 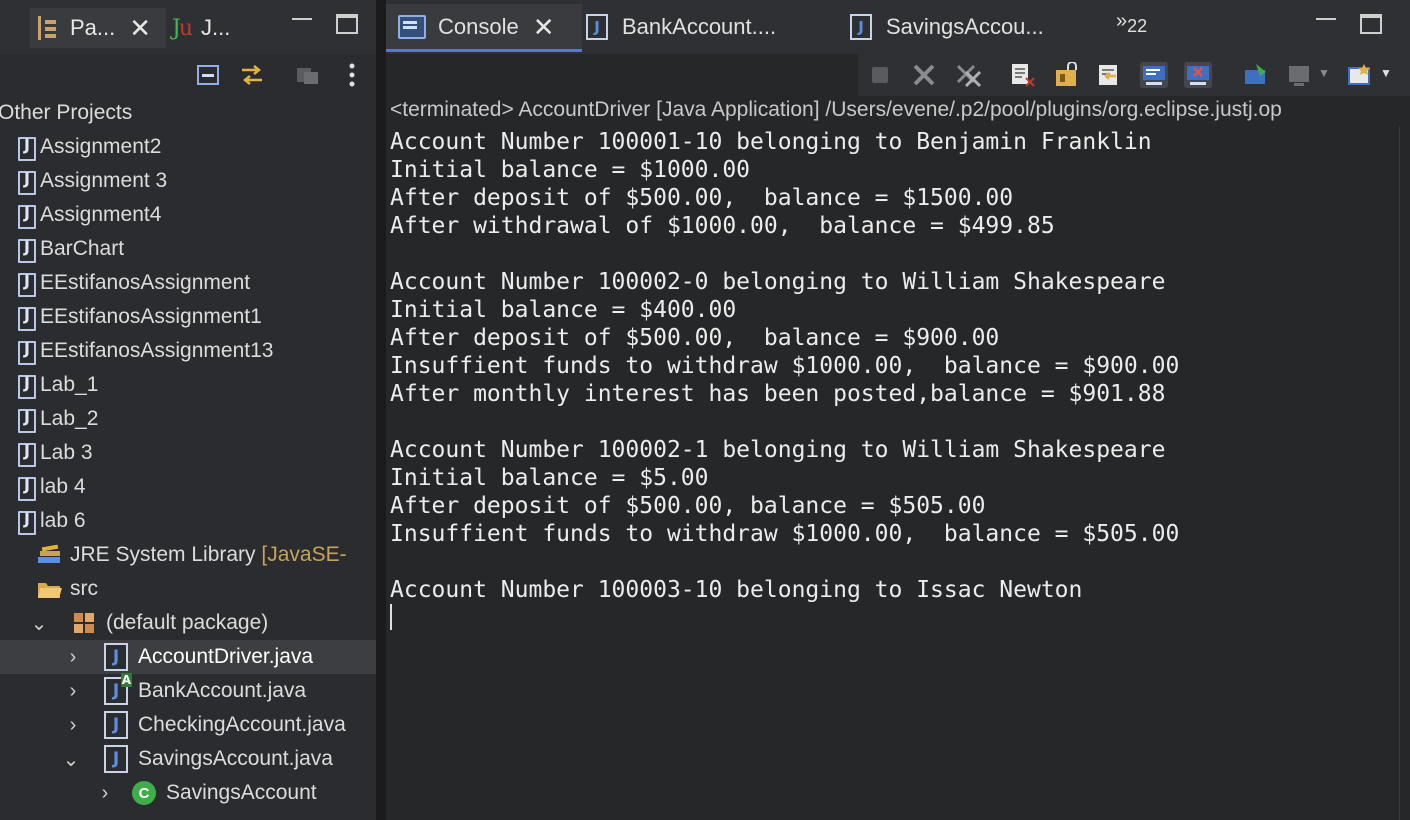 I want to click on tree-label: lab 4, so click(x=63, y=486).